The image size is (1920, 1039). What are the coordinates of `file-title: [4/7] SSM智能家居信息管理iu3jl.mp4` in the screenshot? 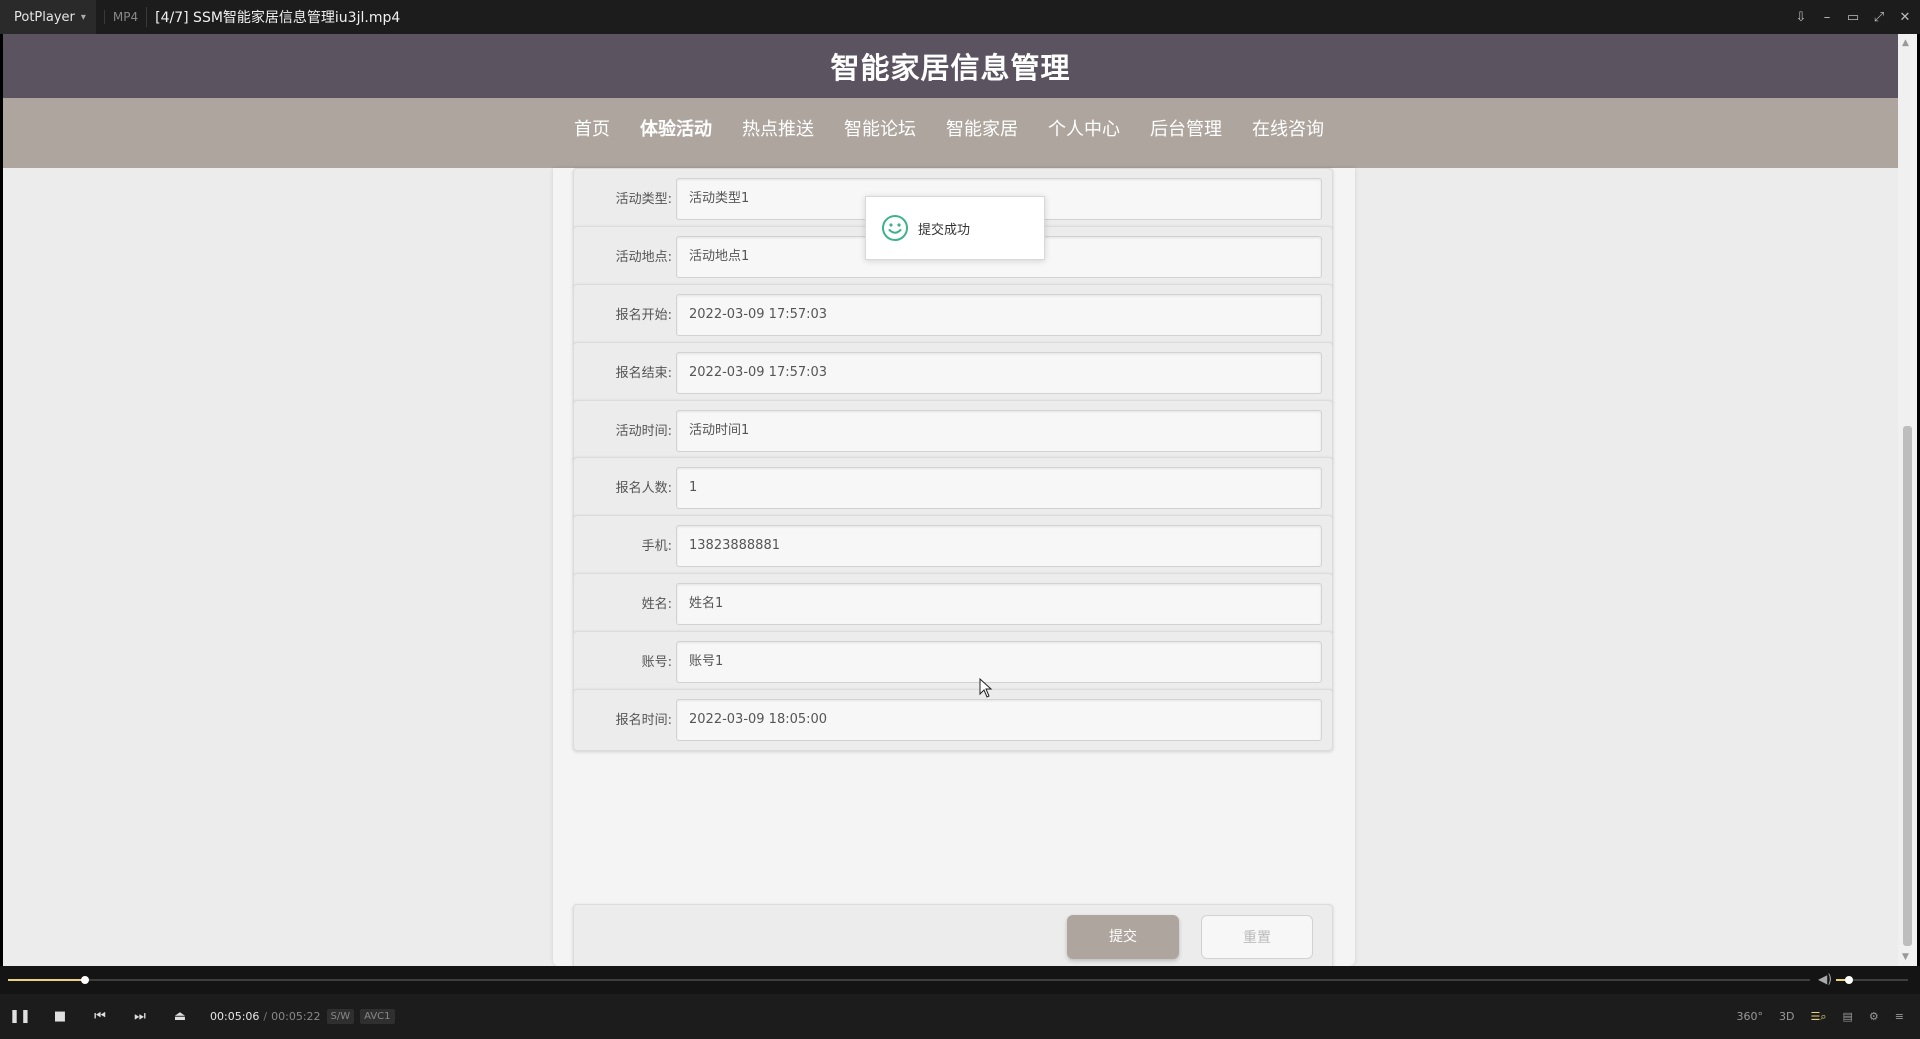 It's located at (273, 17).